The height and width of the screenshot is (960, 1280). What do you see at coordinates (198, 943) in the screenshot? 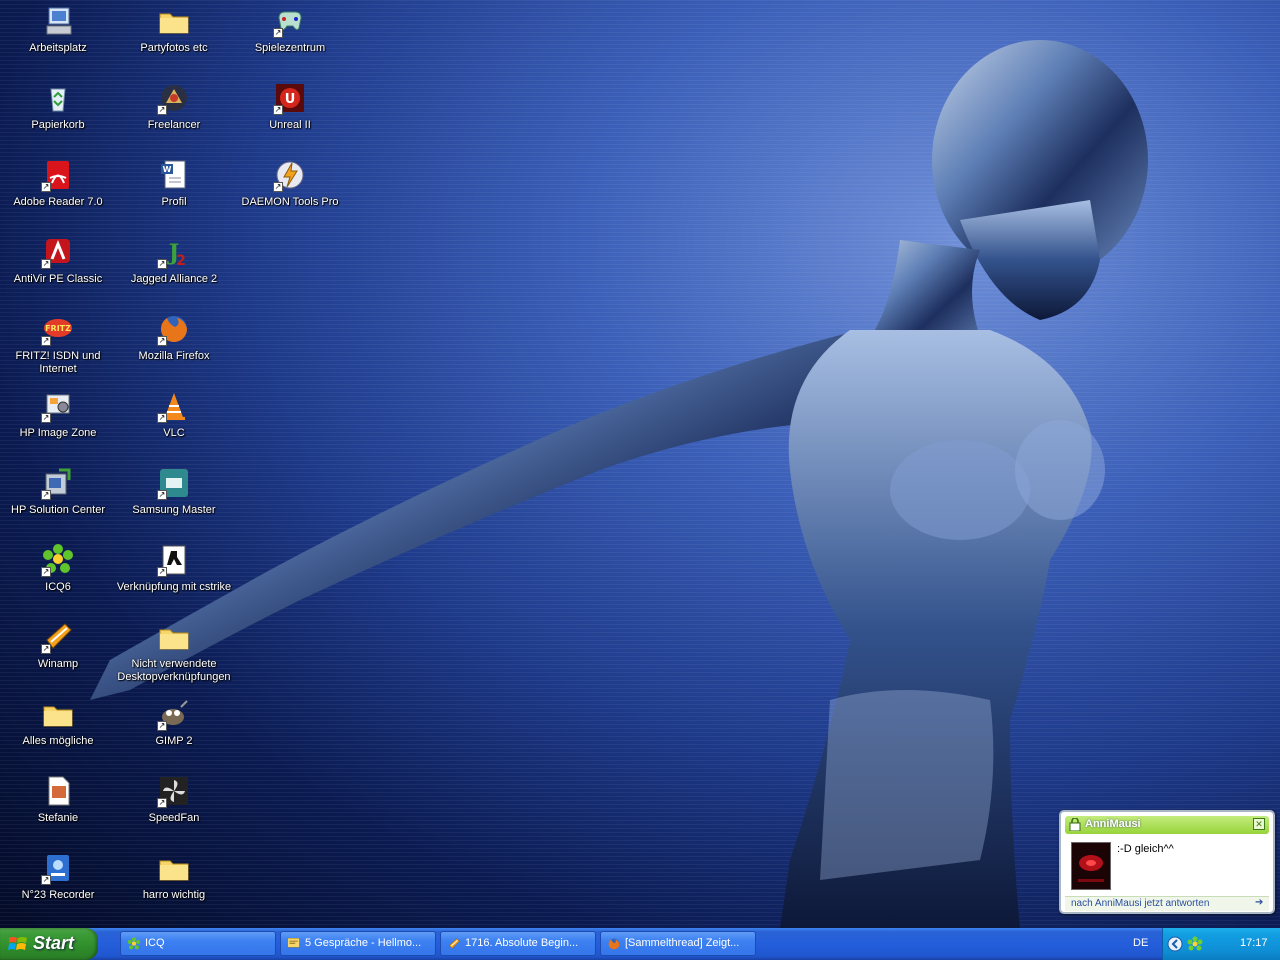
I see `taskbar-button: ICQ` at bounding box center [198, 943].